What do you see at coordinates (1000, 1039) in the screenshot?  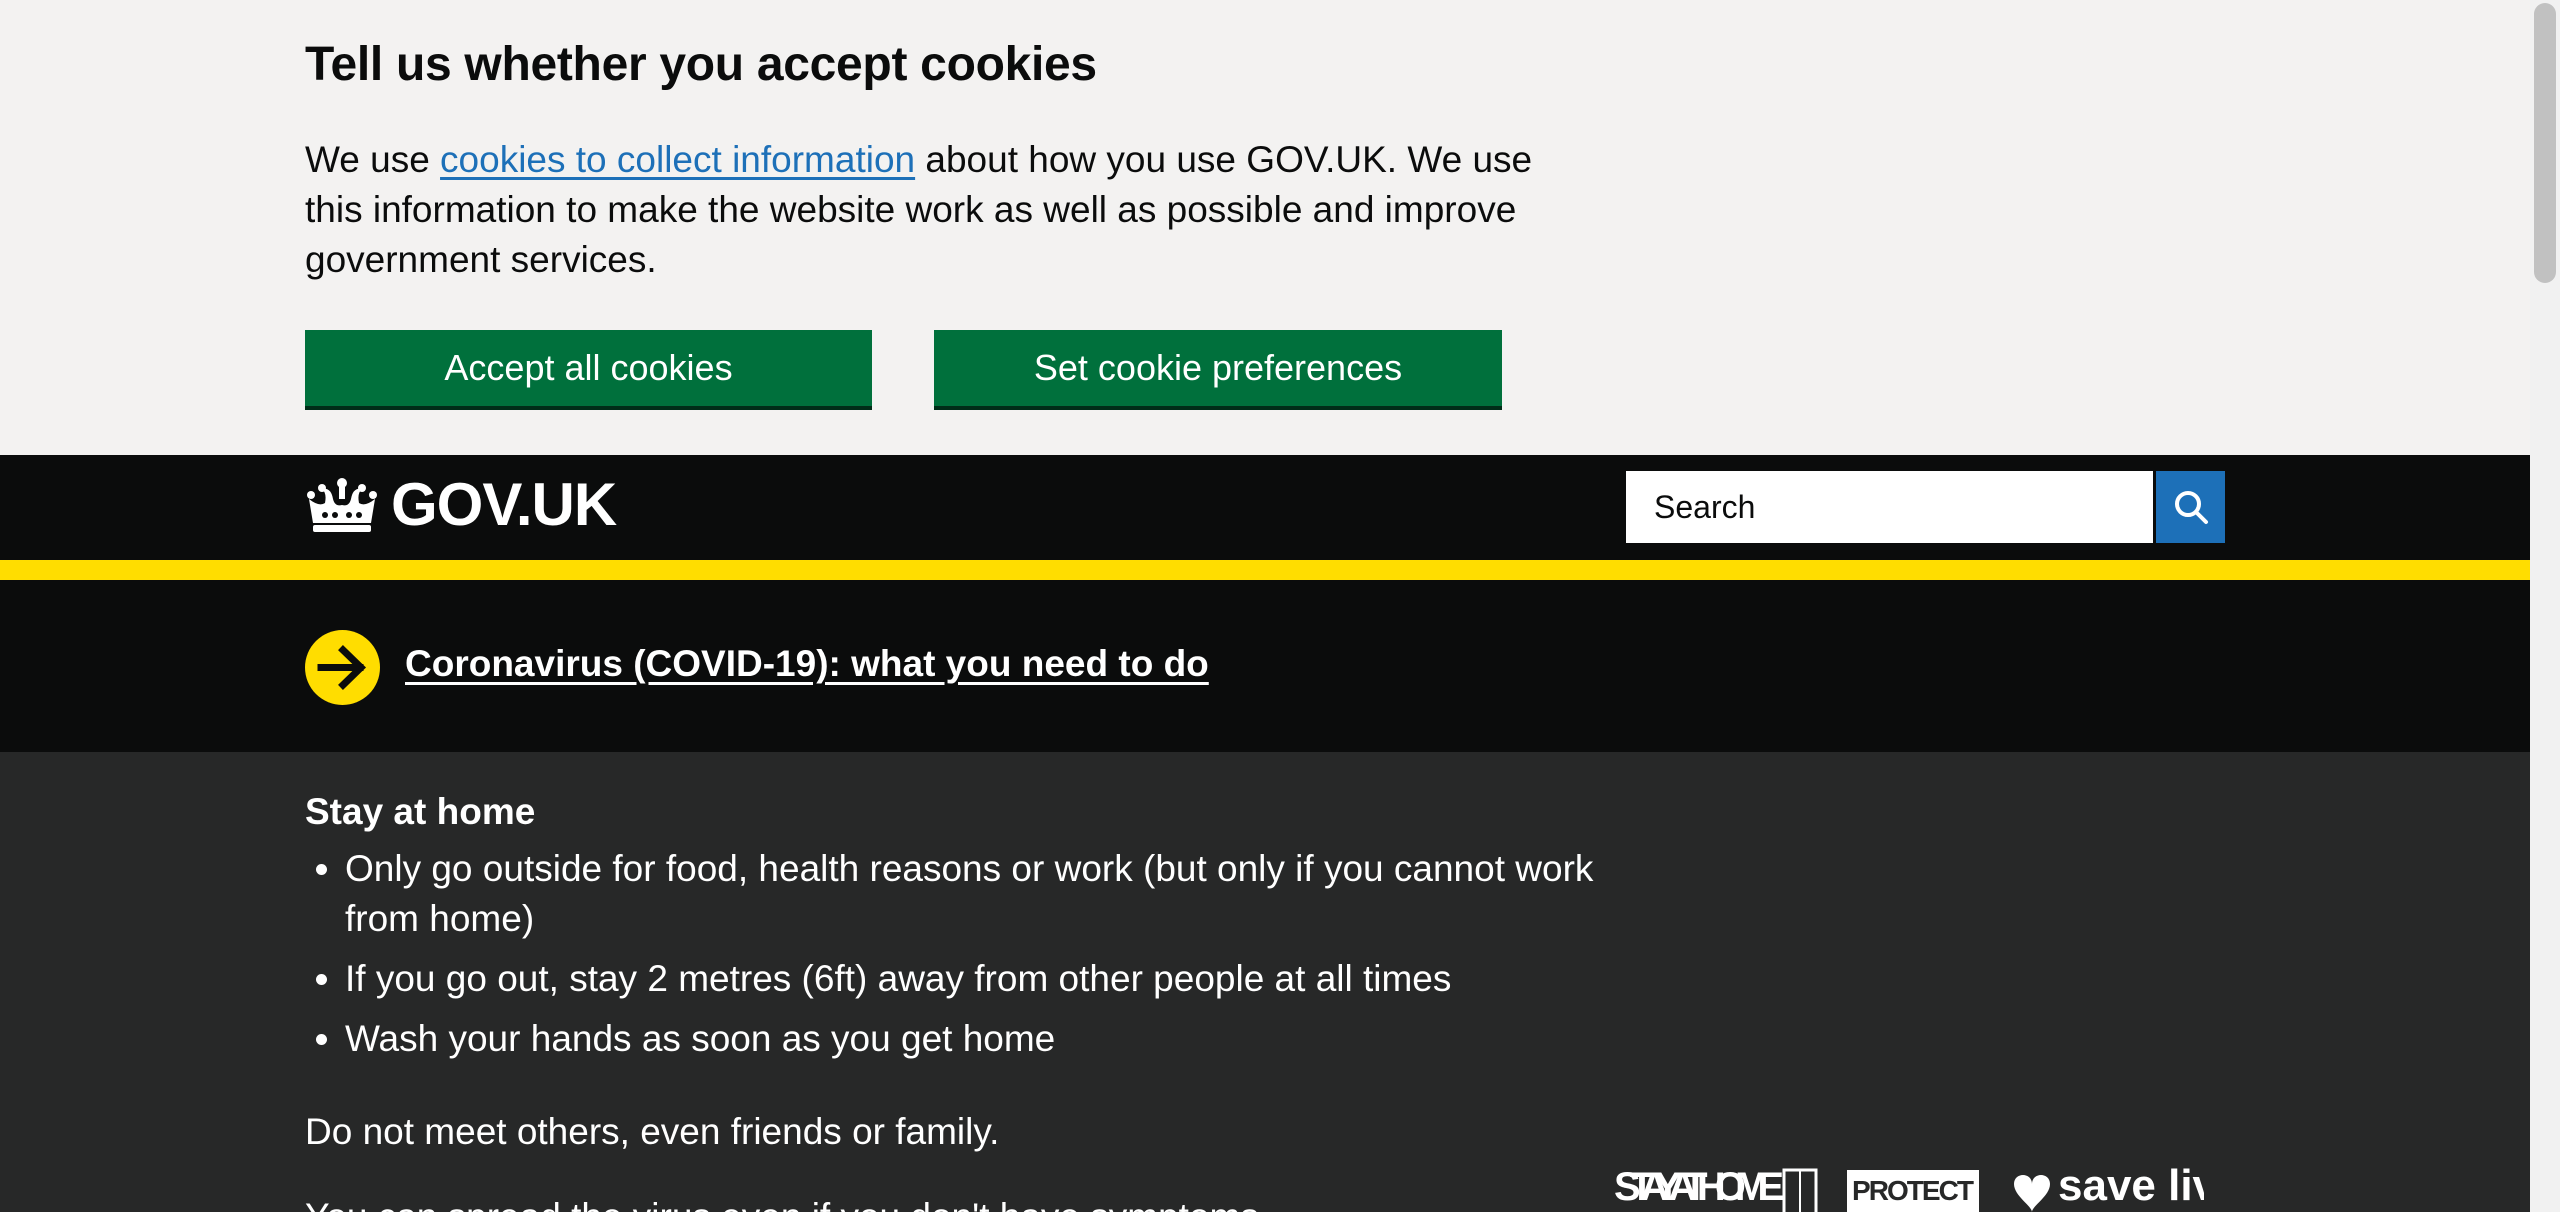 I see `list-item: Wash your hands as soon as you get home` at bounding box center [1000, 1039].